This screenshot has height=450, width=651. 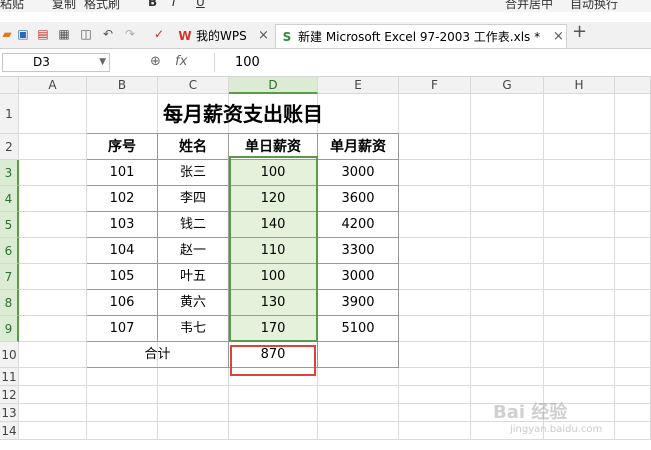 I want to click on row-header-1: 1, so click(x=9, y=114).